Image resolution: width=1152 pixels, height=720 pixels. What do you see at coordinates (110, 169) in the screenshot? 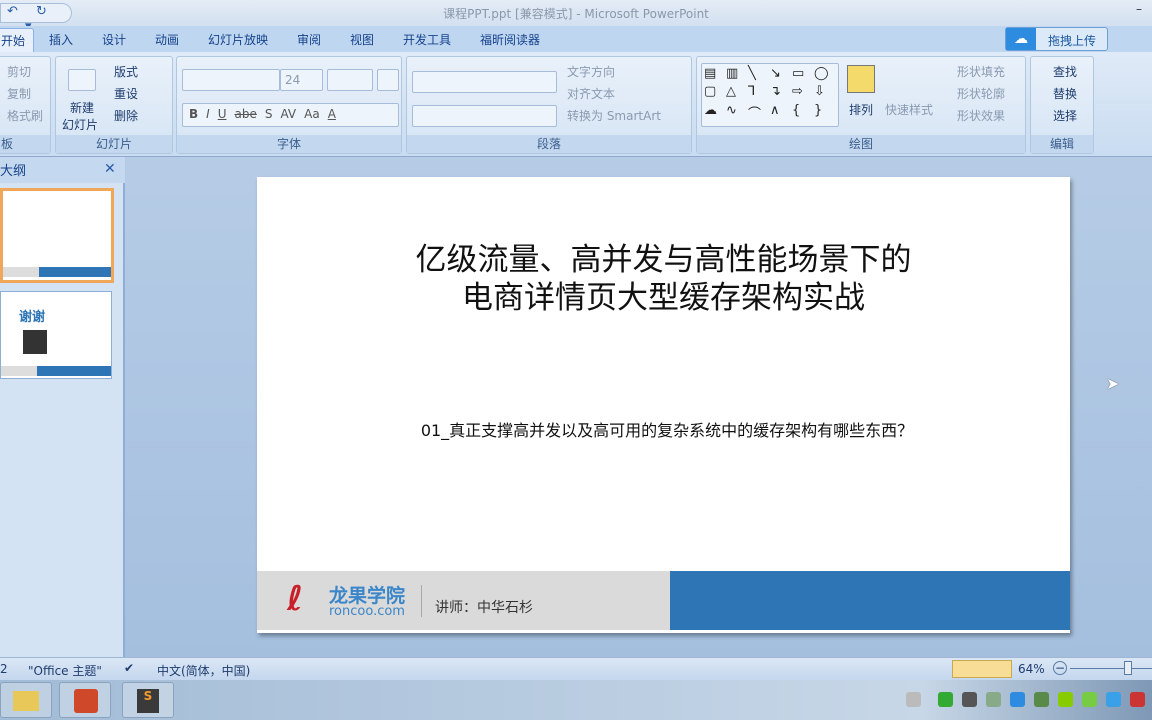
I see `close-panel-button: ✕` at bounding box center [110, 169].